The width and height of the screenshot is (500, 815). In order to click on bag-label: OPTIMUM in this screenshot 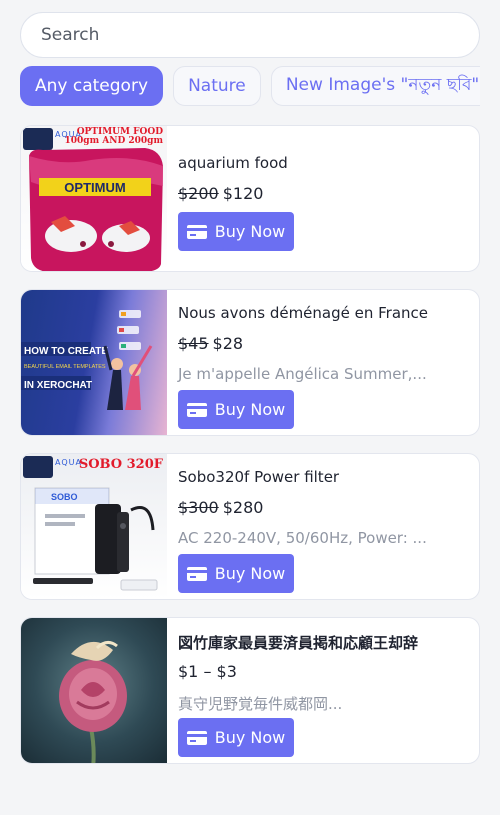, I will do `click(94, 187)`.